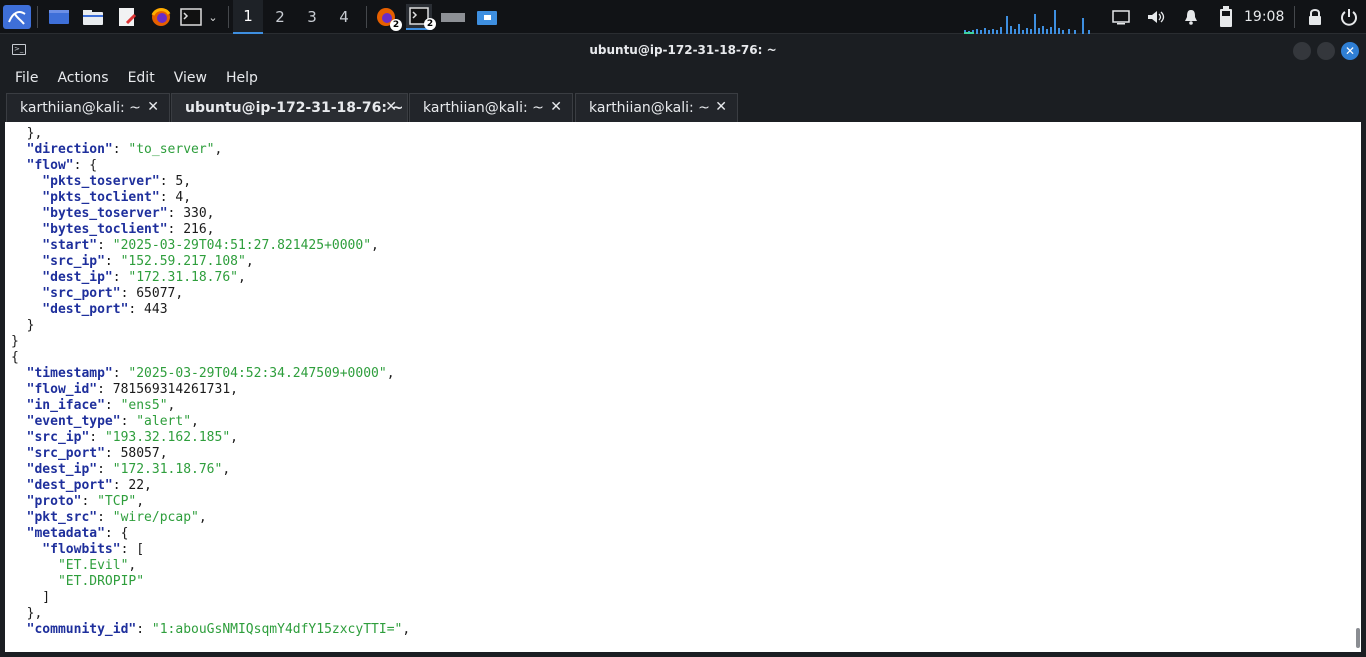  I want to click on display-icon, so click(1121, 17).